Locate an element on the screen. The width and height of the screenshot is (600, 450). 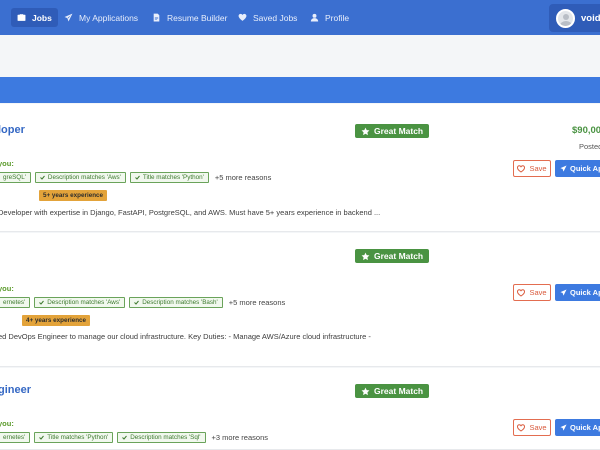
job-title: gineer is located at coordinates (15, 390).